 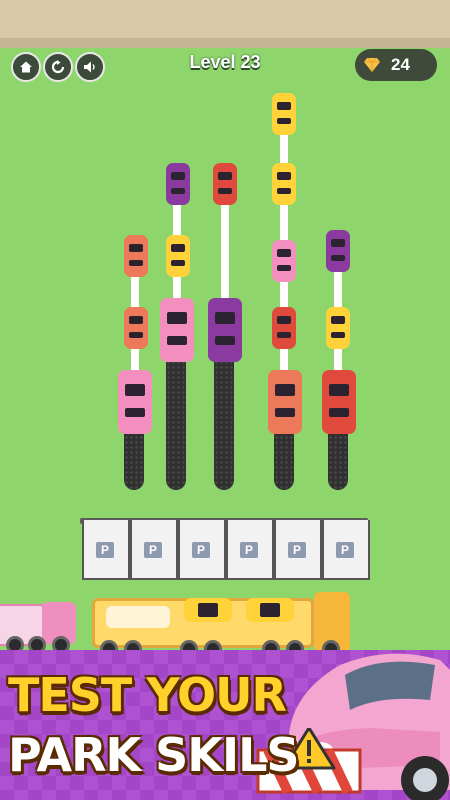 I want to click on home-button, so click(x=26, y=67).